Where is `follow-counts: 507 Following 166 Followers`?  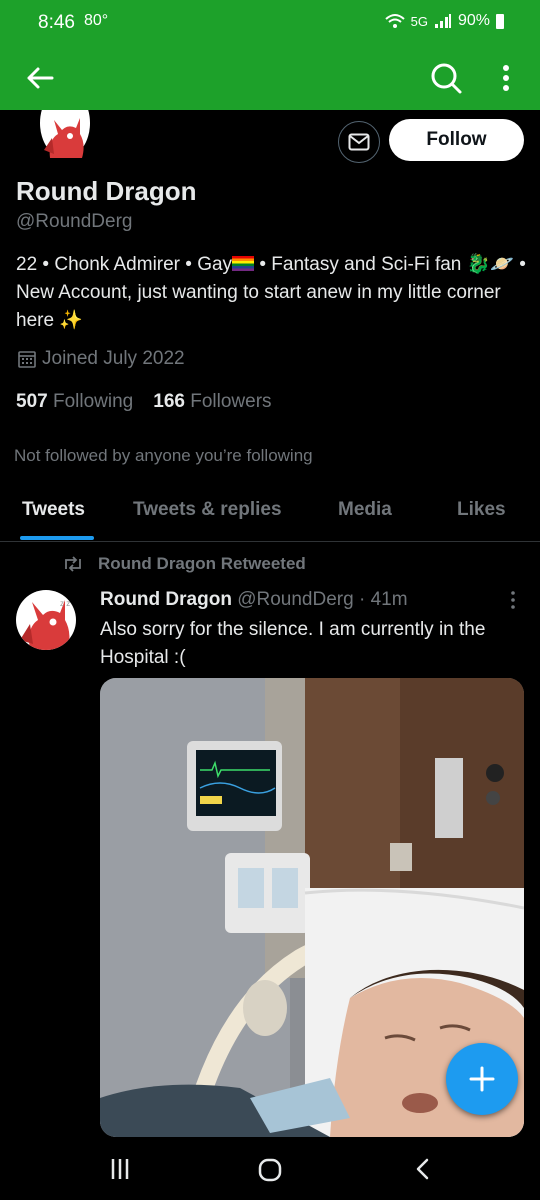
follow-counts: 507 Following 166 Followers is located at coordinates (144, 402).